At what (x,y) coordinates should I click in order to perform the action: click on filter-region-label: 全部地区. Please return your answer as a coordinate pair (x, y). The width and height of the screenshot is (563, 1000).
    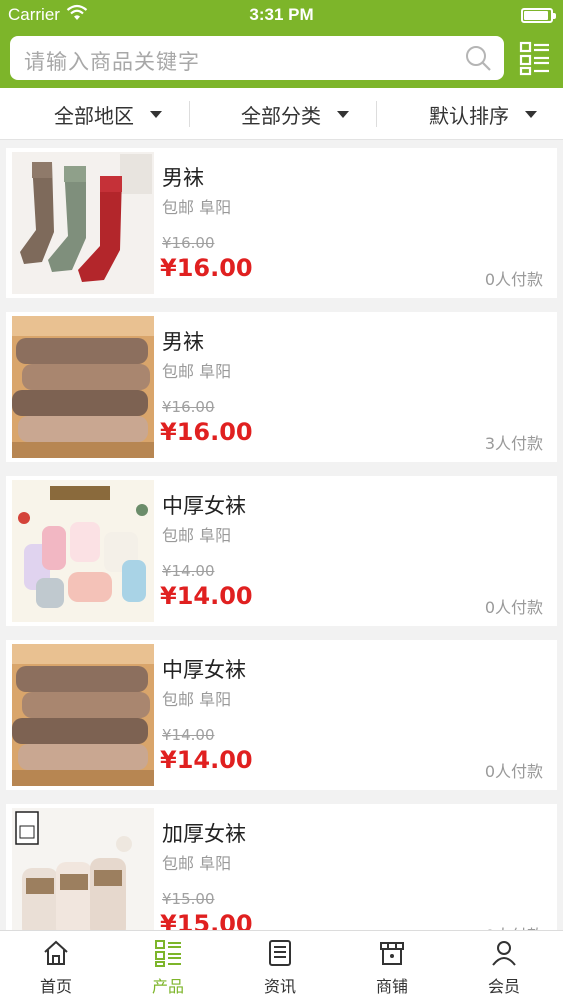
    Looking at the image, I should click on (94, 115).